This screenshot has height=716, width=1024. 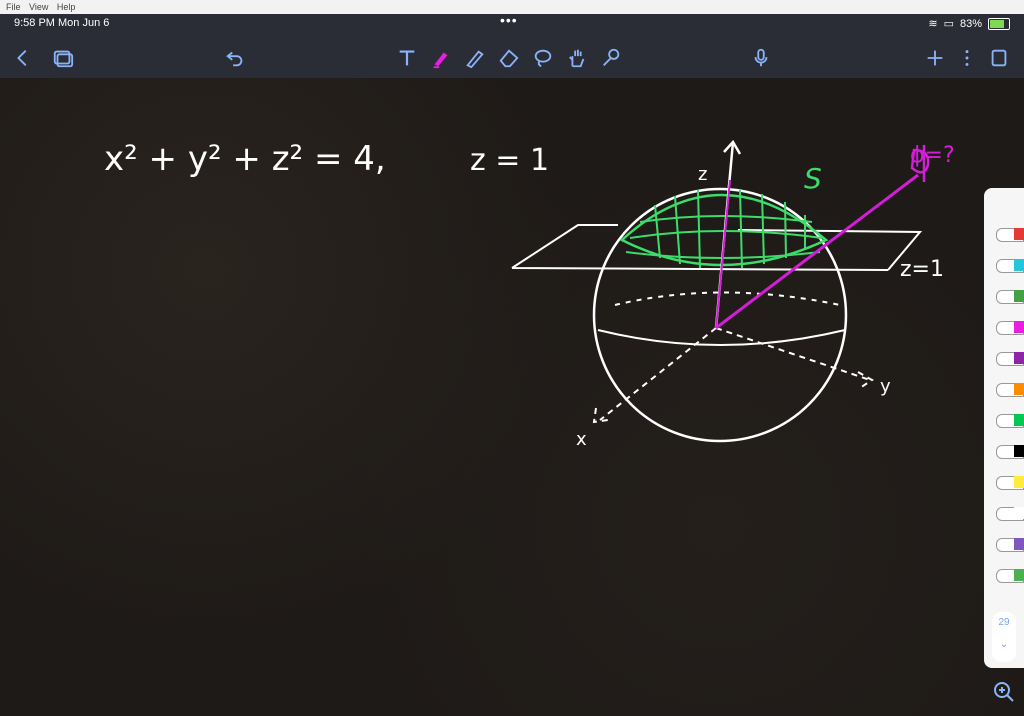 What do you see at coordinates (13, 7) in the screenshot?
I see `menu-file: File` at bounding box center [13, 7].